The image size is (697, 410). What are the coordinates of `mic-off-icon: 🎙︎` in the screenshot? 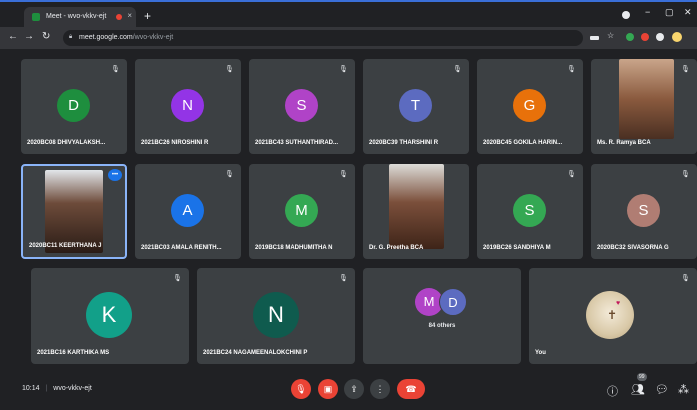 It's located at (301, 389).